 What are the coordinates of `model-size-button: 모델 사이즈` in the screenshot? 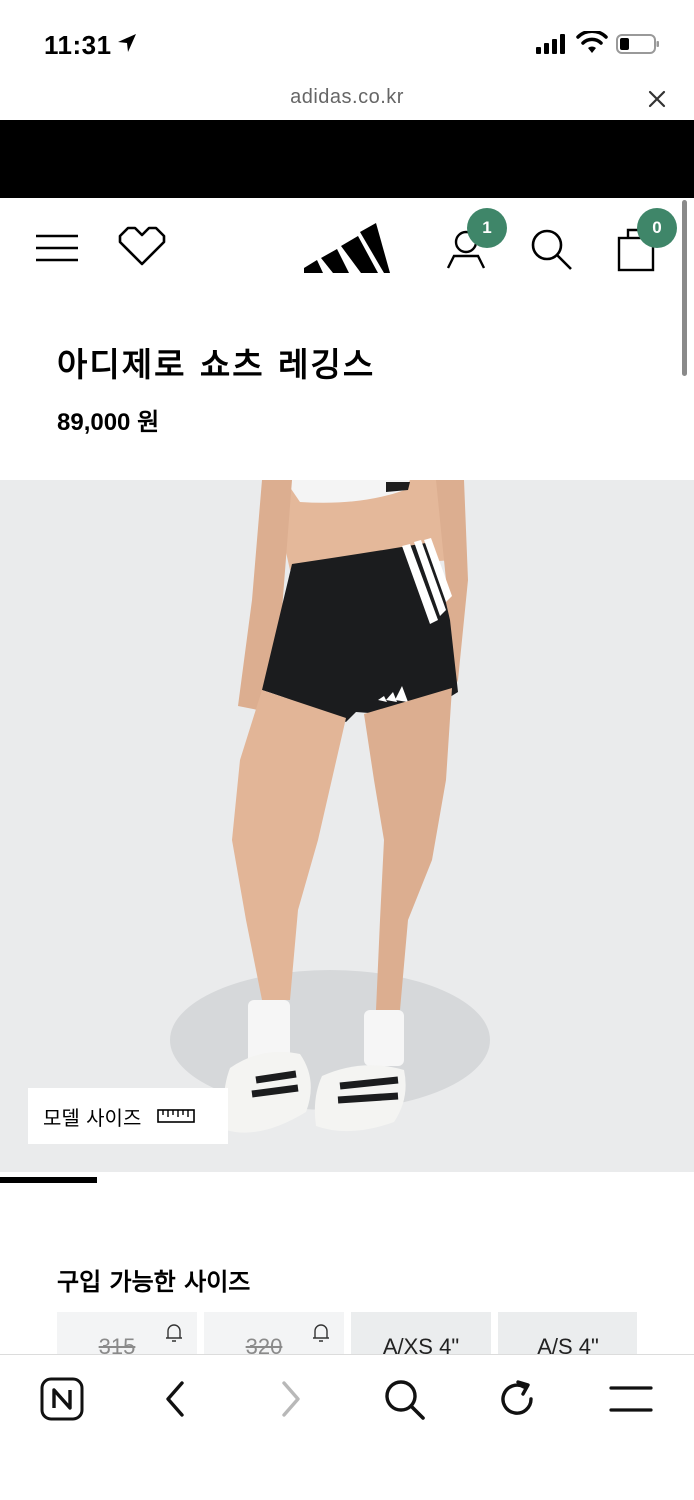 It's located at (128, 1116).